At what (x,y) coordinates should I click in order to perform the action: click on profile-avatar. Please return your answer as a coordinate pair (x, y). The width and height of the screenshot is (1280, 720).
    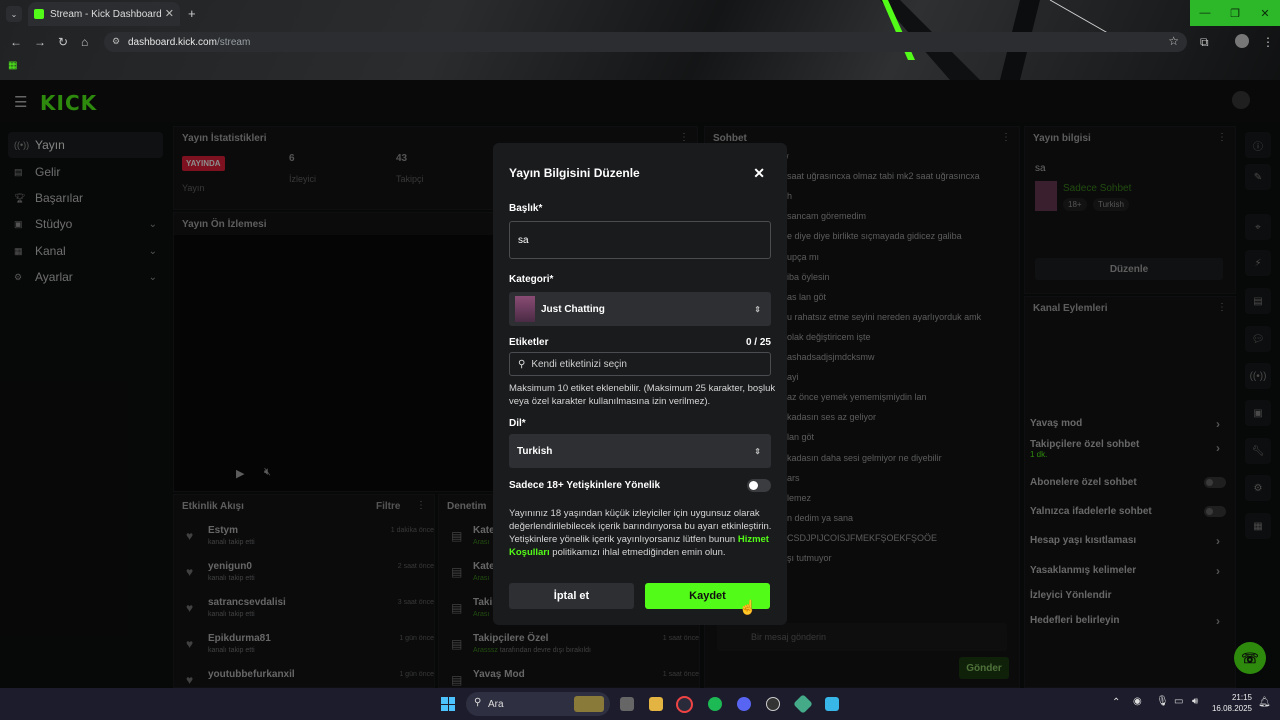
    Looking at the image, I should click on (1242, 41).